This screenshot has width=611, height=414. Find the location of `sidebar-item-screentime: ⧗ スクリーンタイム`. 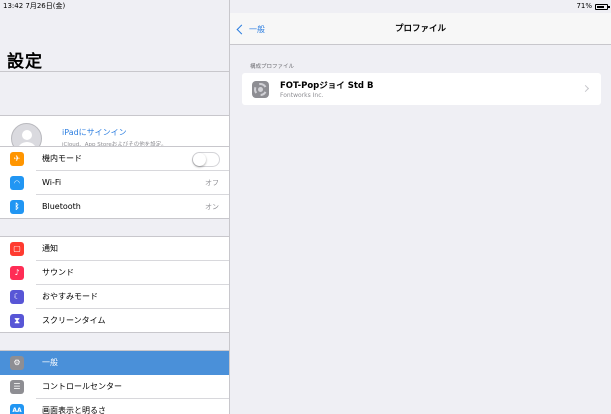

sidebar-item-screentime: ⧗ スクリーンタイム is located at coordinates (114, 321).